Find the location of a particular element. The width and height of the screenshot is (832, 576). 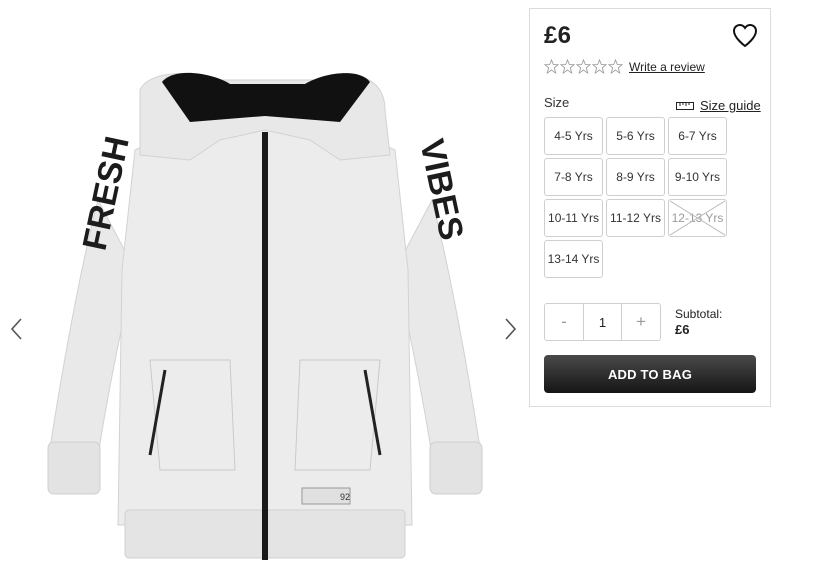

subtotal-label: Subtotal: is located at coordinates (699, 314).